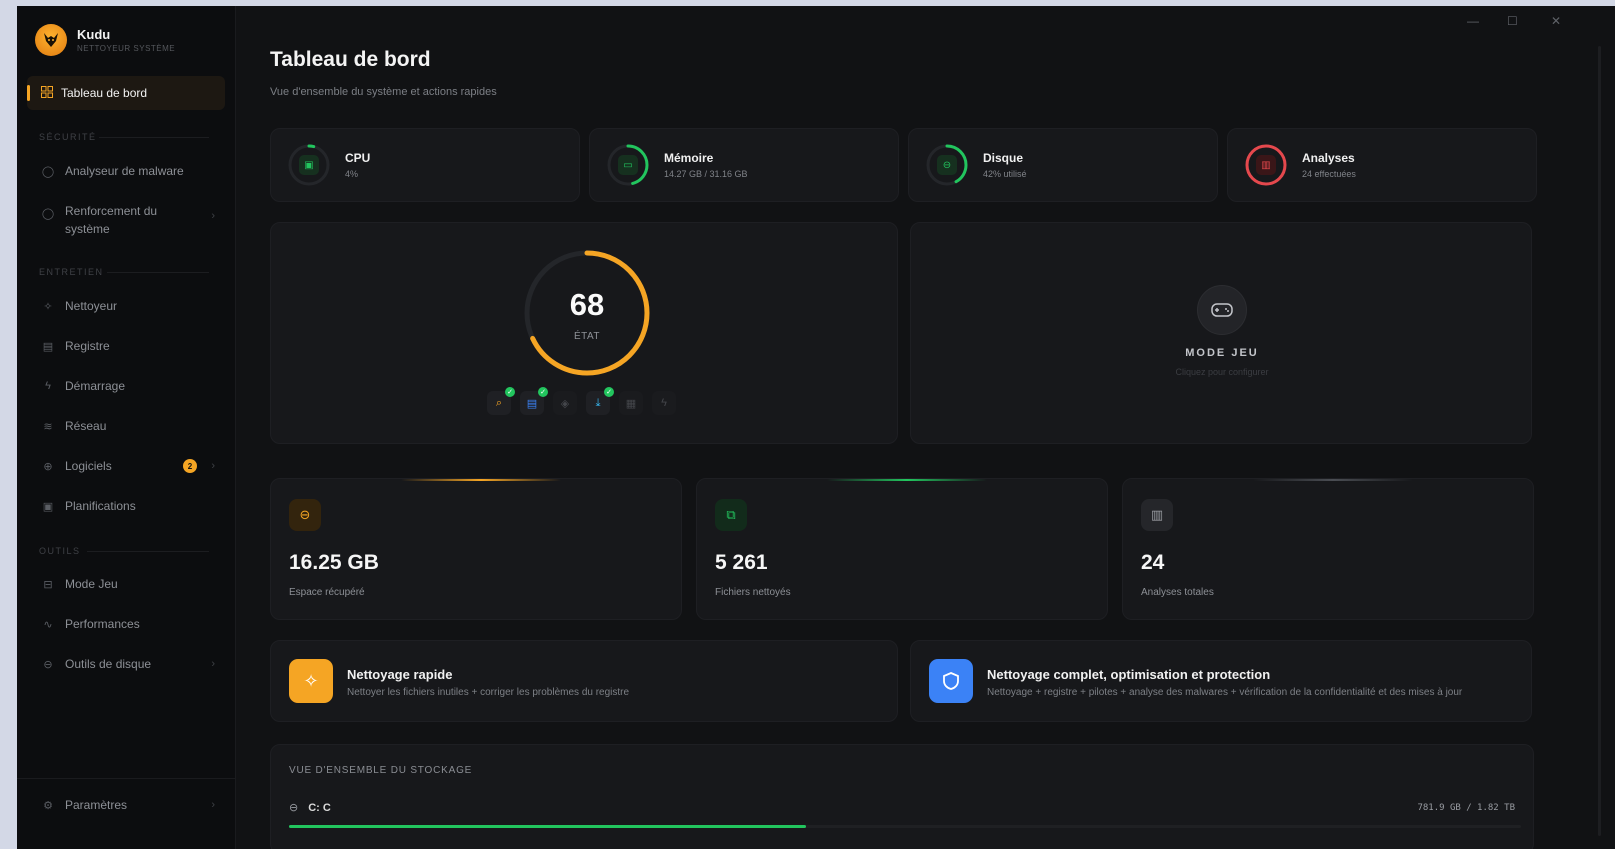 The image size is (1615, 849). Describe the element at coordinates (71, 272) in the screenshot. I see `section-title-maintenance: ENTRETIEN` at that location.